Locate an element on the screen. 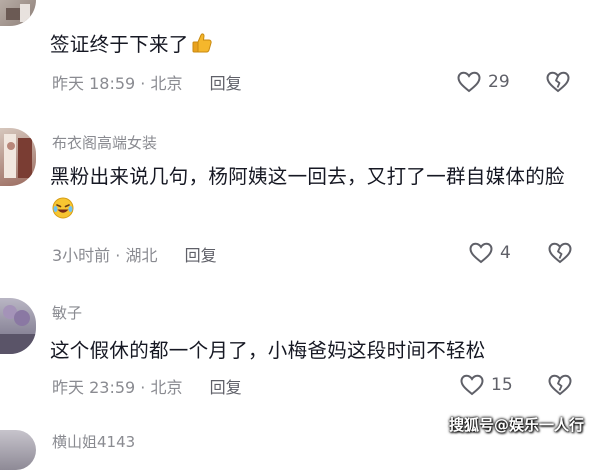  comment-content: 这个假休的都一个月了，小梅爸妈这段时间不轻松 is located at coordinates (268, 350).